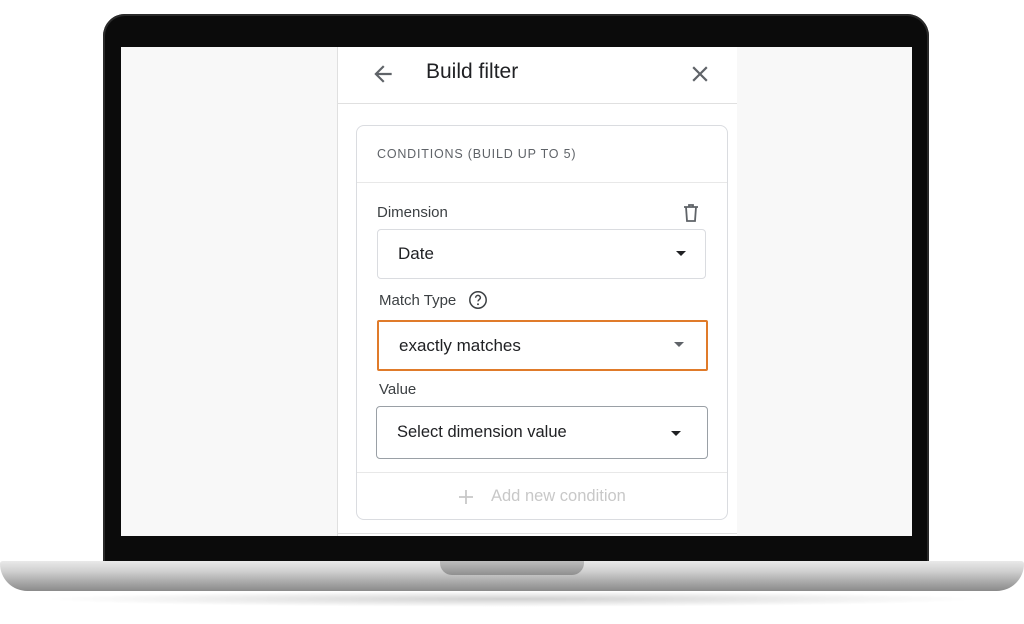 This screenshot has width=1024, height=624. What do you see at coordinates (412, 212) in the screenshot?
I see `dimension-label: Dimension` at bounding box center [412, 212].